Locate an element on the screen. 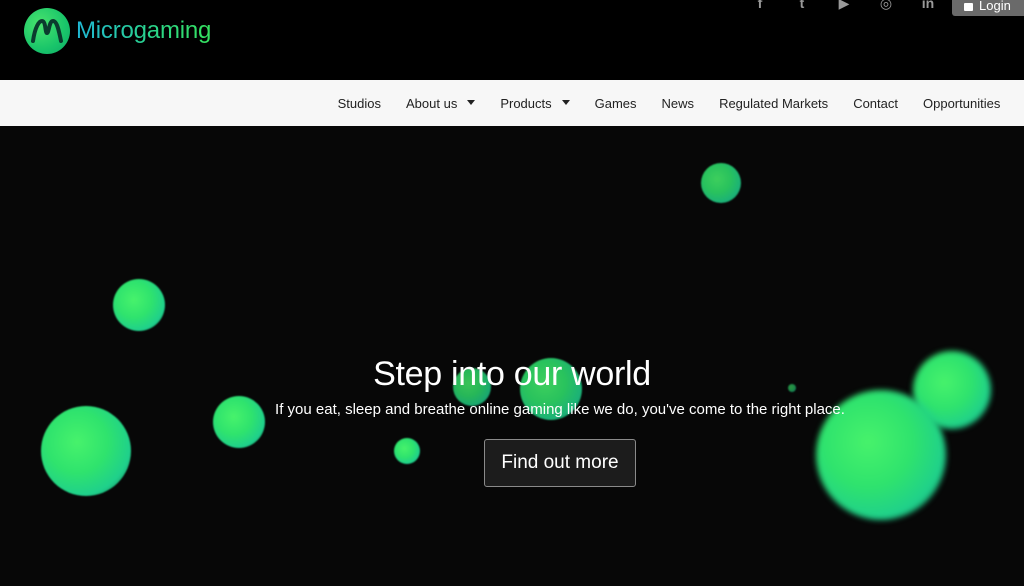 Image resolution: width=1024 pixels, height=586 pixels. social-links: f t ▶ ◎ in is located at coordinates (844, 6).